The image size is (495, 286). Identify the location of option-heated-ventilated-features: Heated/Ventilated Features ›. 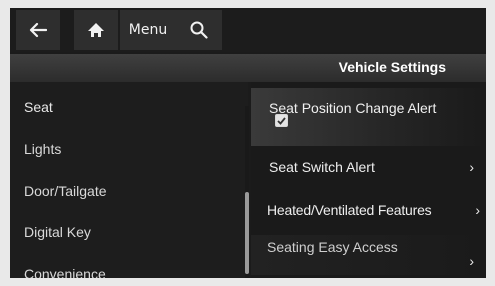
(368, 211).